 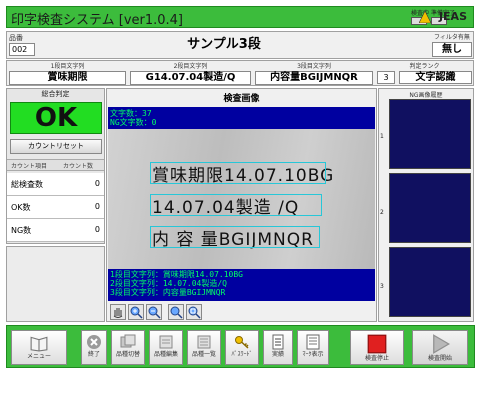 What do you see at coordinates (67, 66) in the screenshot?
I see `line-1-label: 1段目文字列` at bounding box center [67, 66].